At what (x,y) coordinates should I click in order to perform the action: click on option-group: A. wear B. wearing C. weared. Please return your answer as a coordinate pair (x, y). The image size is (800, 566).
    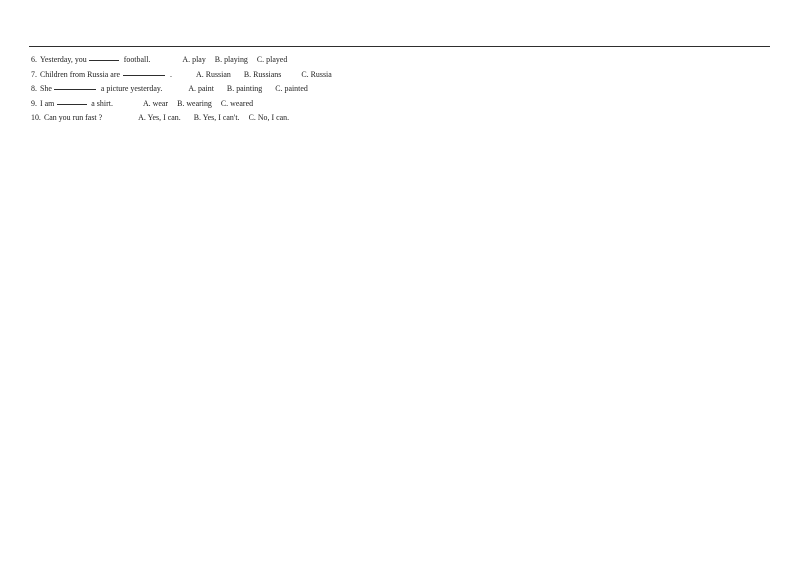
    Looking at the image, I should click on (183, 104).